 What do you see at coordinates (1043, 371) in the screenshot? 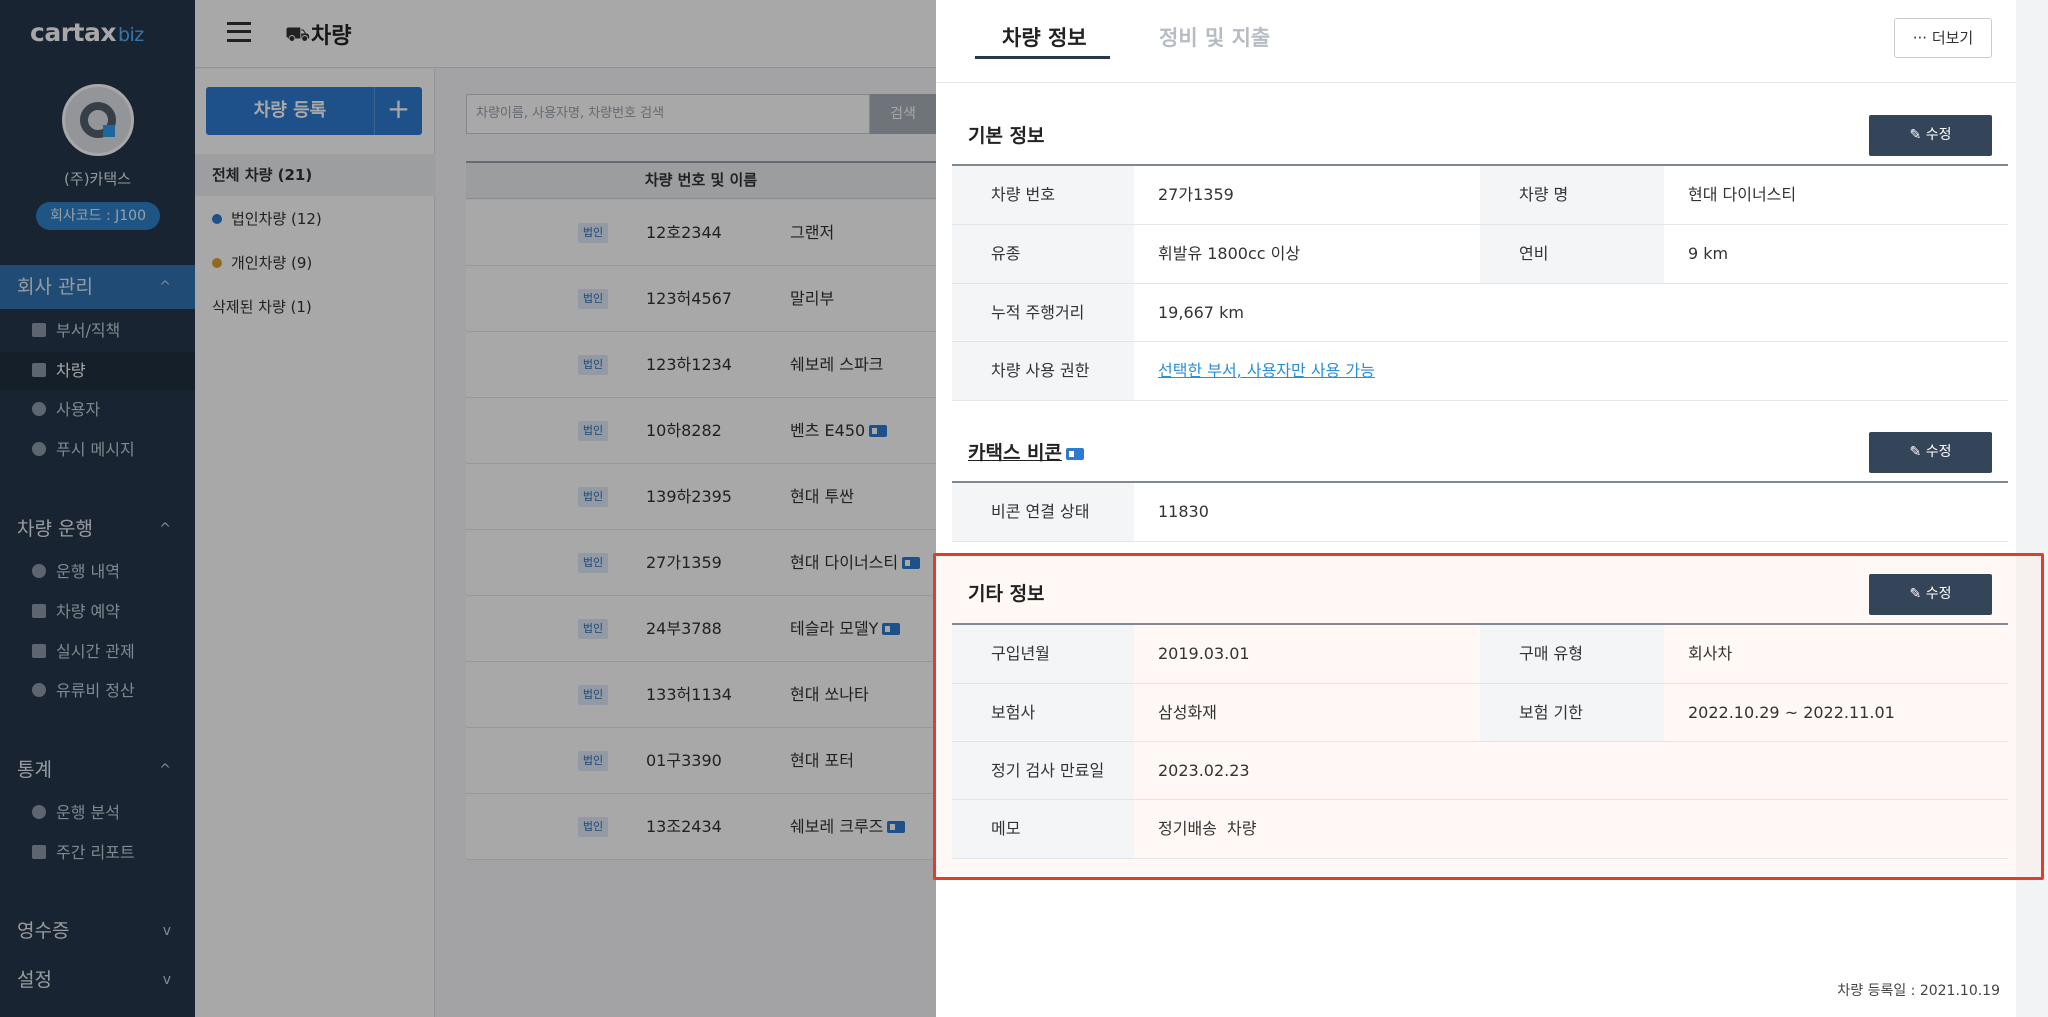
I see `label-usage-permission: 차량 사용 권한` at bounding box center [1043, 371].